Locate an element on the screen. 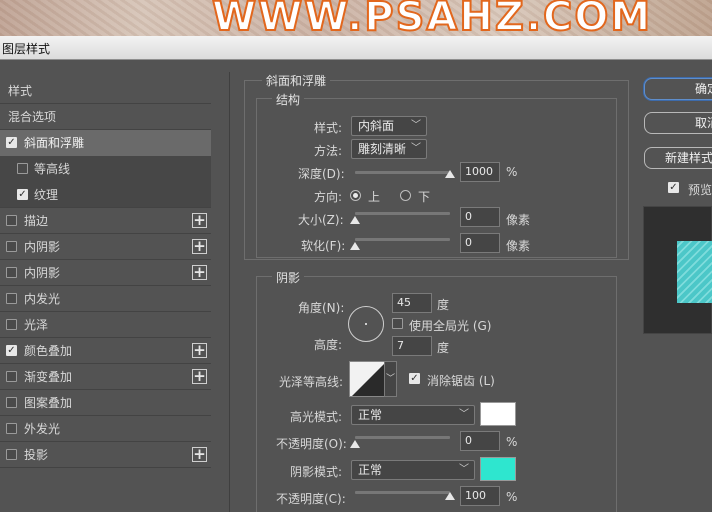  sidebar-item-color-overlay: ✓ 颜色叠加 + is located at coordinates (105, 351).